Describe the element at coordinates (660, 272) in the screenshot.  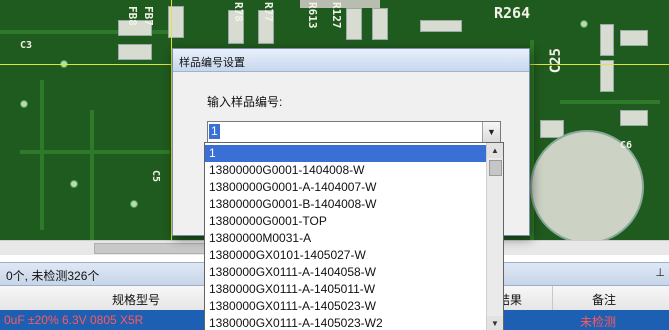
I see `pin-icon: ⊥` at that location.